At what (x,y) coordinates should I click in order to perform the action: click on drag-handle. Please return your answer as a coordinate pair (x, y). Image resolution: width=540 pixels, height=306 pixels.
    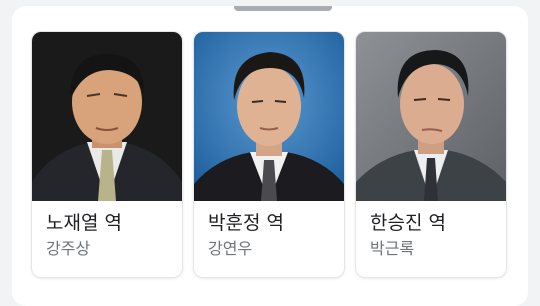
    Looking at the image, I should click on (283, 8).